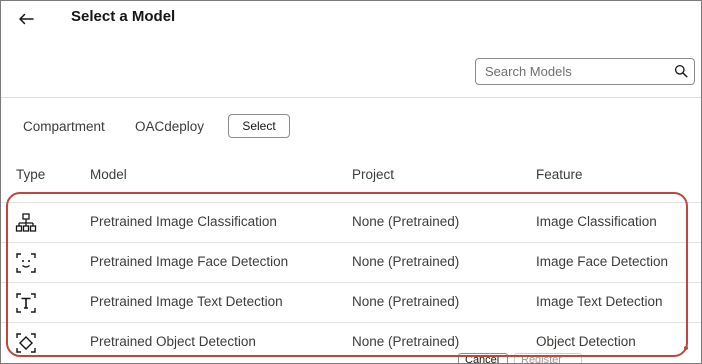 This screenshot has height=364, width=702. I want to click on feature-name: Image Face Detection, so click(602, 261).